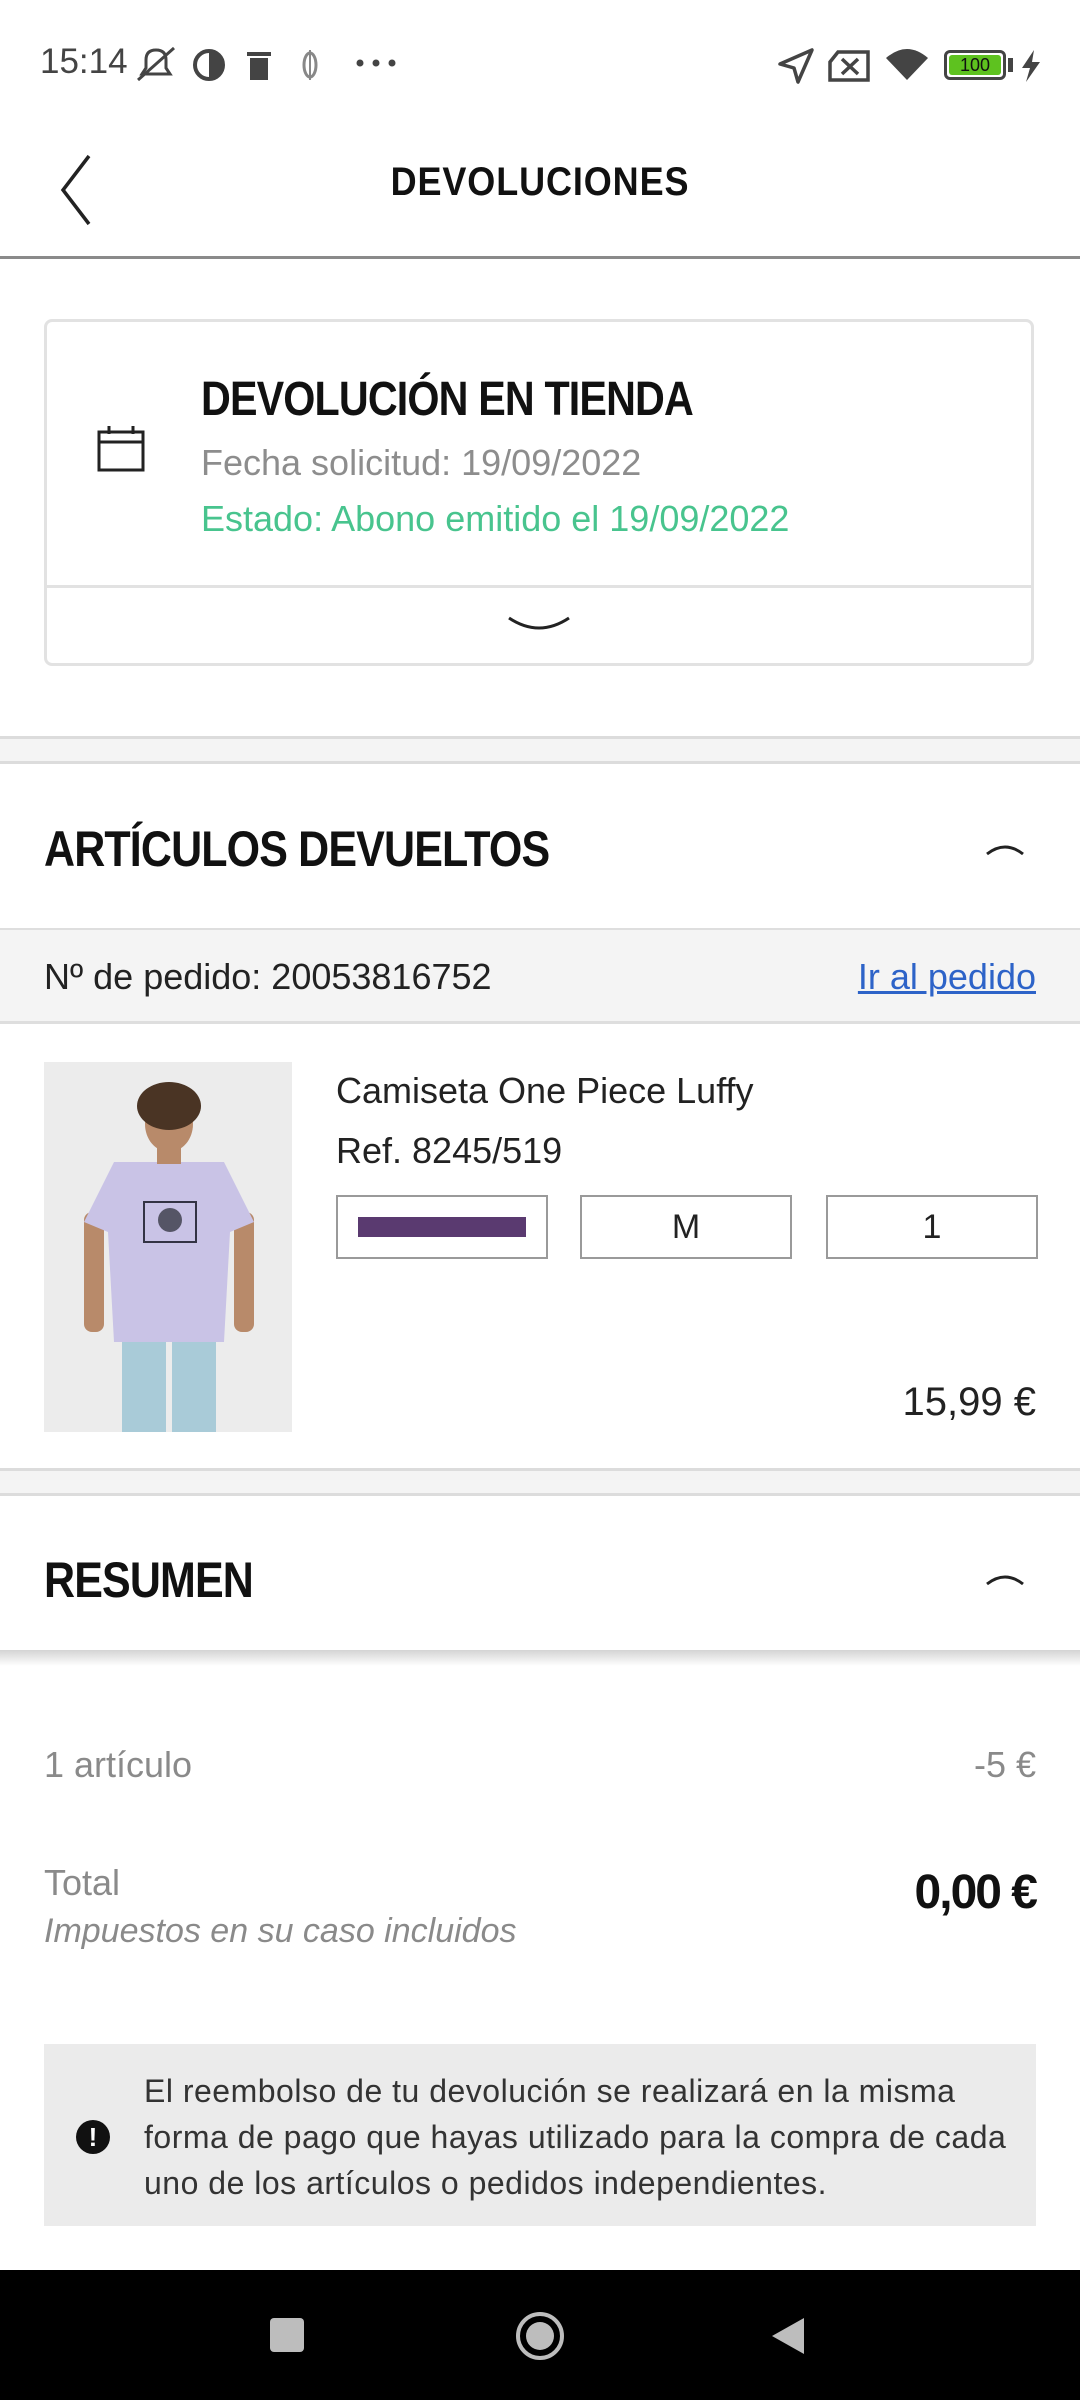 The width and height of the screenshot is (1080, 2400). I want to click on total-value: 0,00 €, so click(976, 1892).